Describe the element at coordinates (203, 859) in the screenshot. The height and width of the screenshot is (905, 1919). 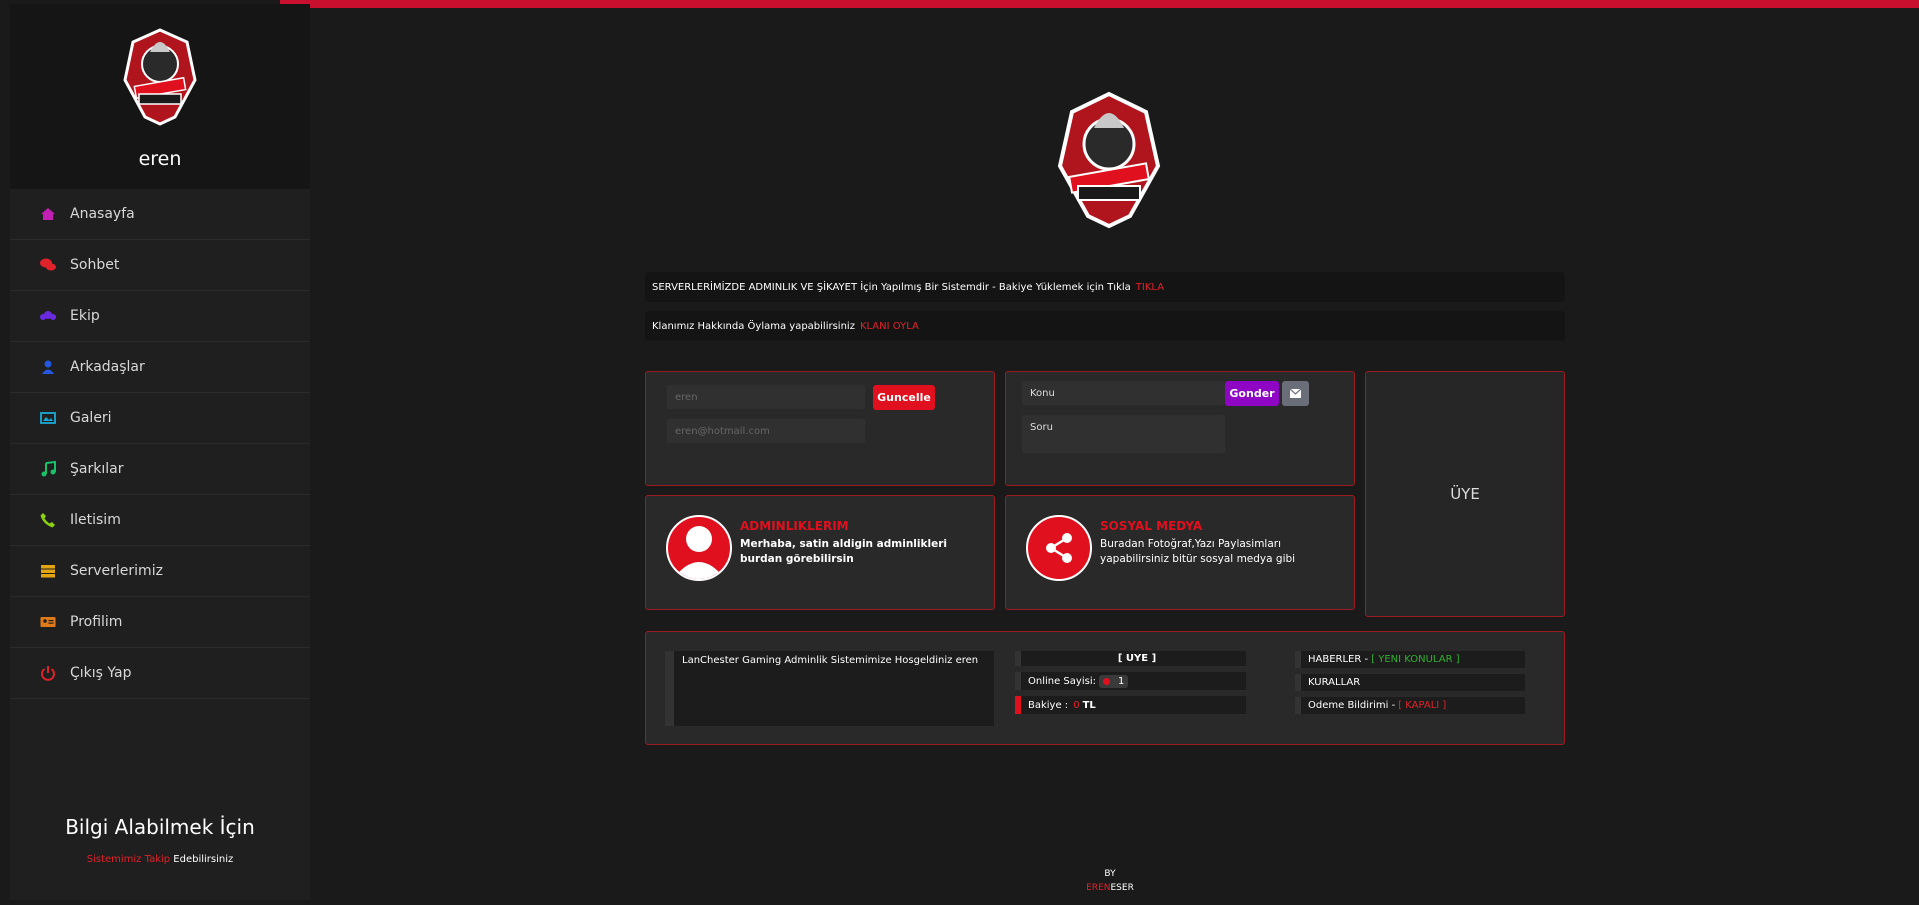
I see `sidebar-footer-subtitle-text: Edebilirsiniz` at that location.